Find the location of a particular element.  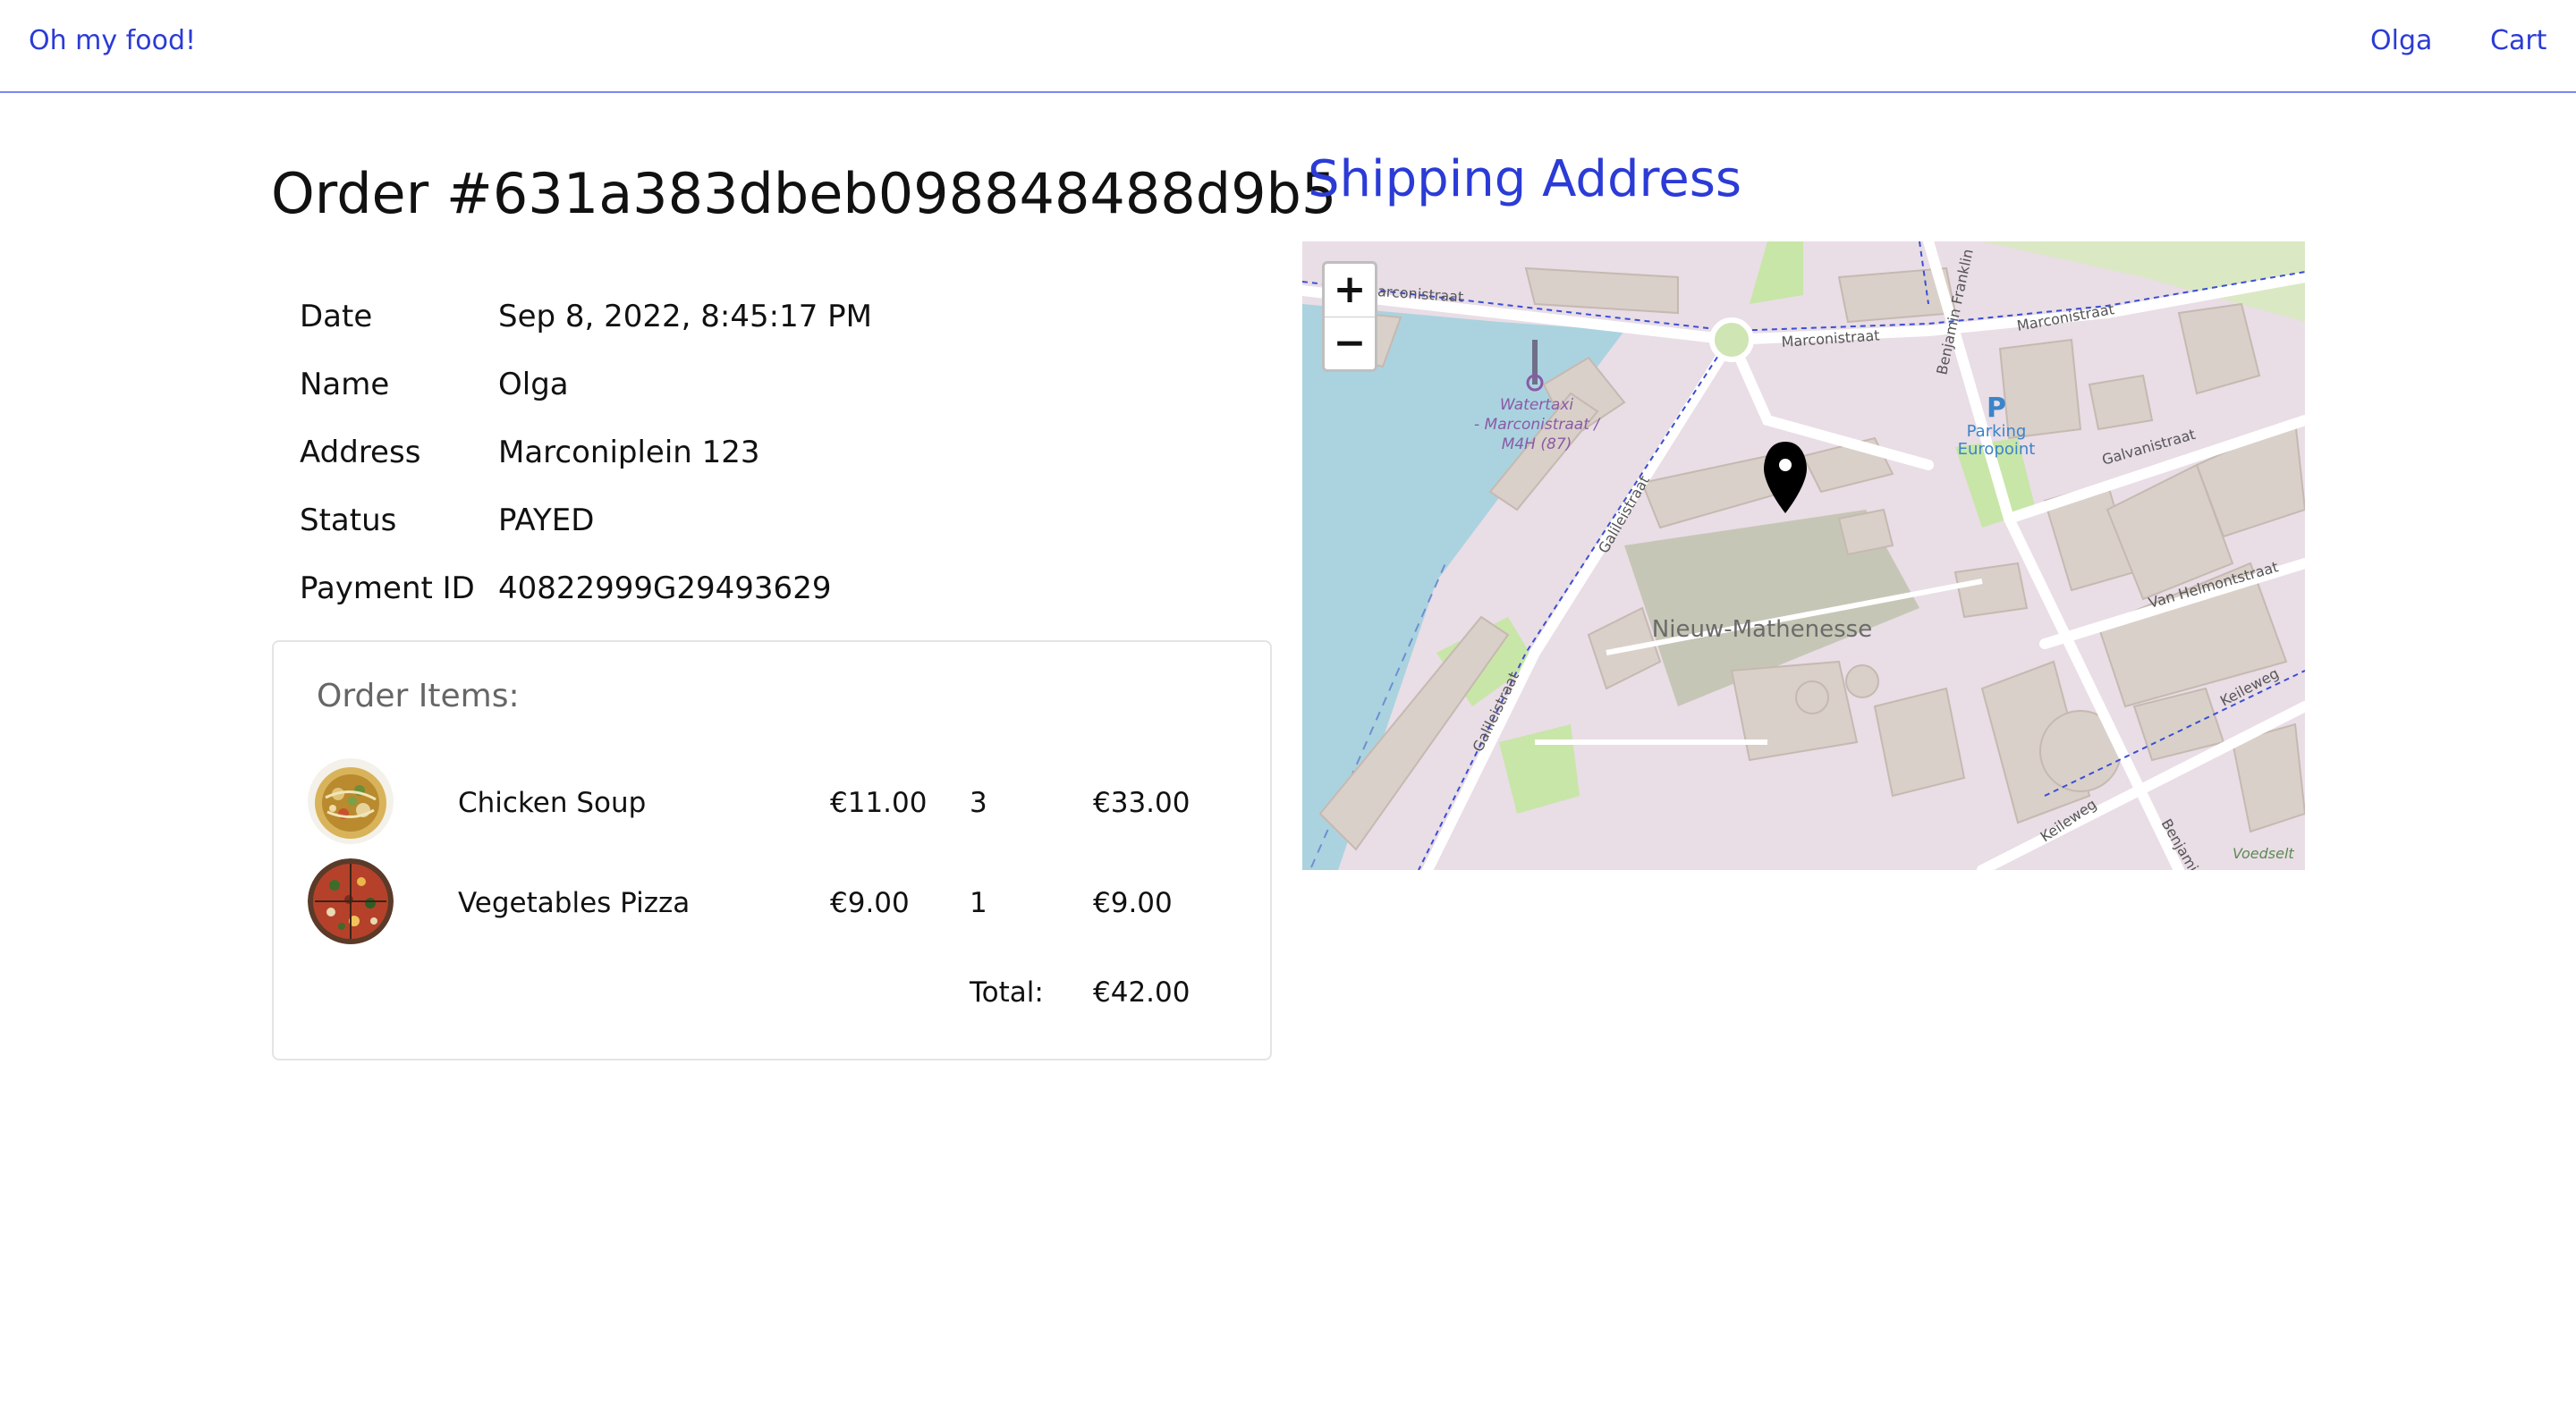

item-subtotal: €33.00 is located at coordinates (1142, 803).